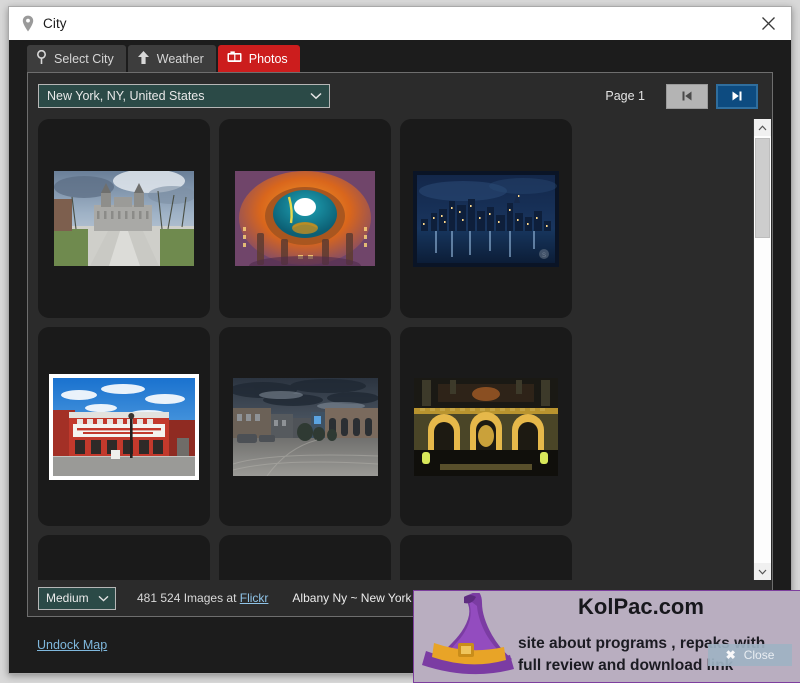 The height and width of the screenshot is (683, 800). Describe the element at coordinates (84, 58) in the screenshot. I see `tab-label: Select City` at that location.